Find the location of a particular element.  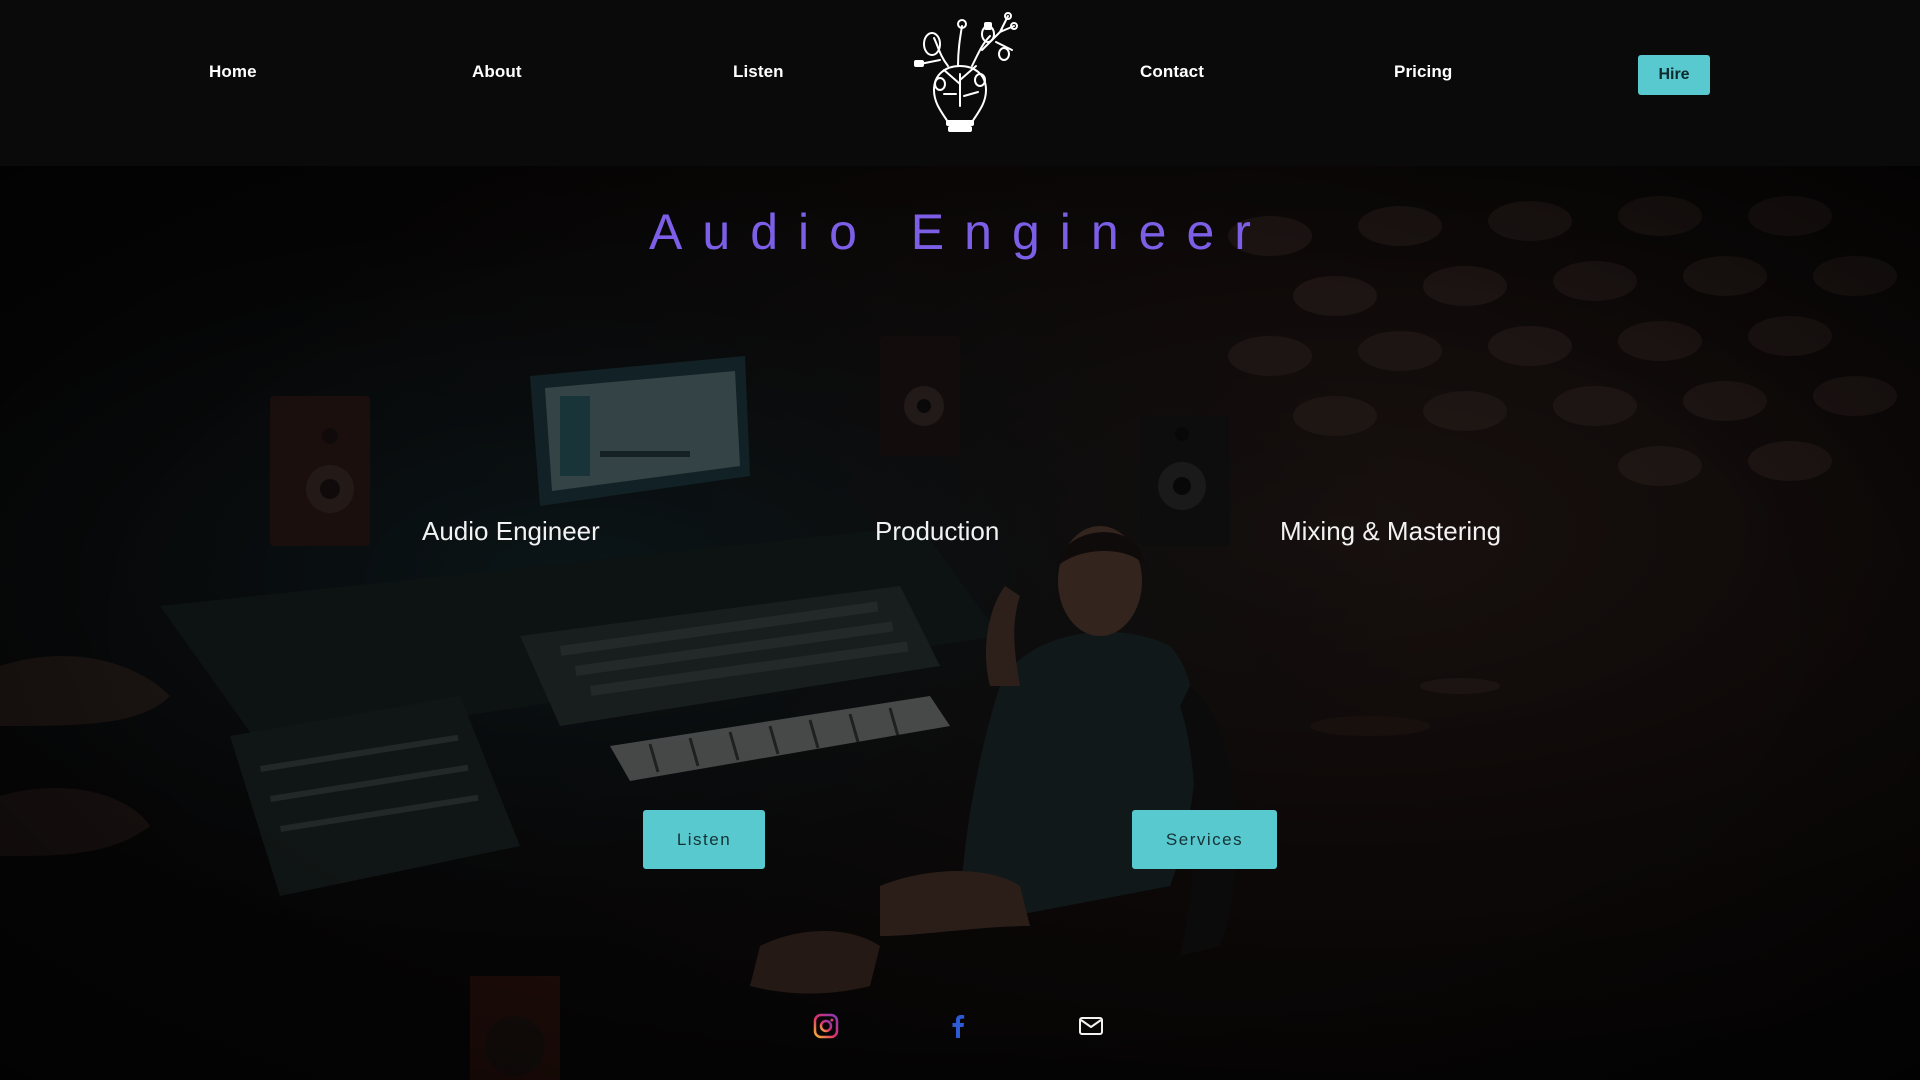

nav-about: About is located at coordinates (497, 72).